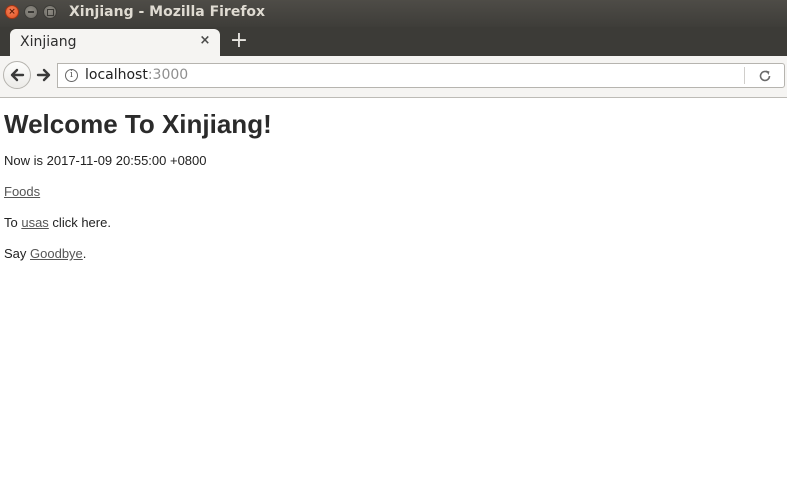 The width and height of the screenshot is (787, 477). I want to click on url-text: localhost:3000, so click(136, 75).